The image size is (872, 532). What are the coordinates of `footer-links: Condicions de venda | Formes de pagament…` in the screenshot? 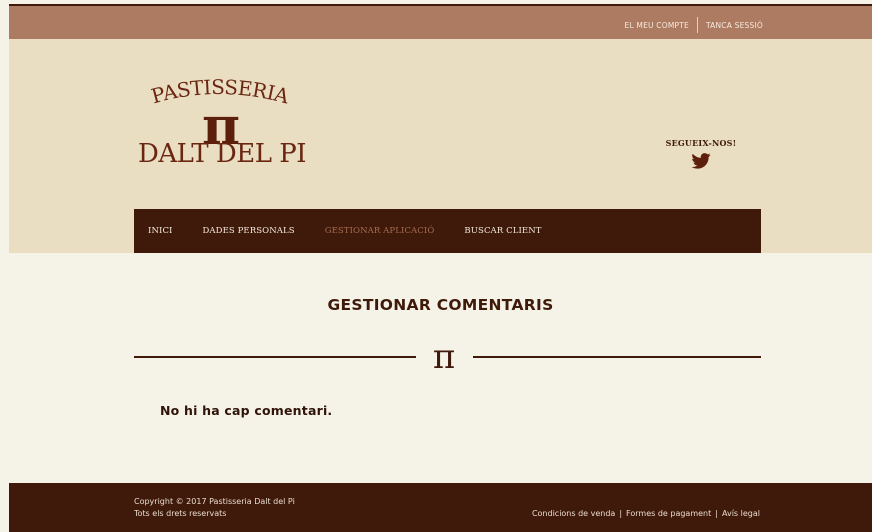 It's located at (646, 513).